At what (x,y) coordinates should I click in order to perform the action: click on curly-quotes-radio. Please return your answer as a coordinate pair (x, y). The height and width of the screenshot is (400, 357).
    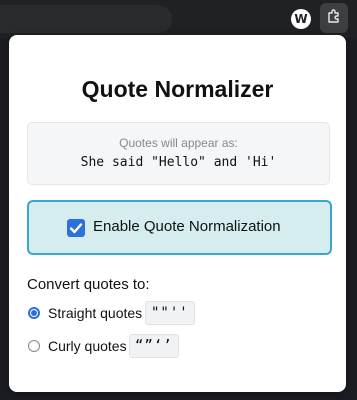
    Looking at the image, I should click on (34, 346).